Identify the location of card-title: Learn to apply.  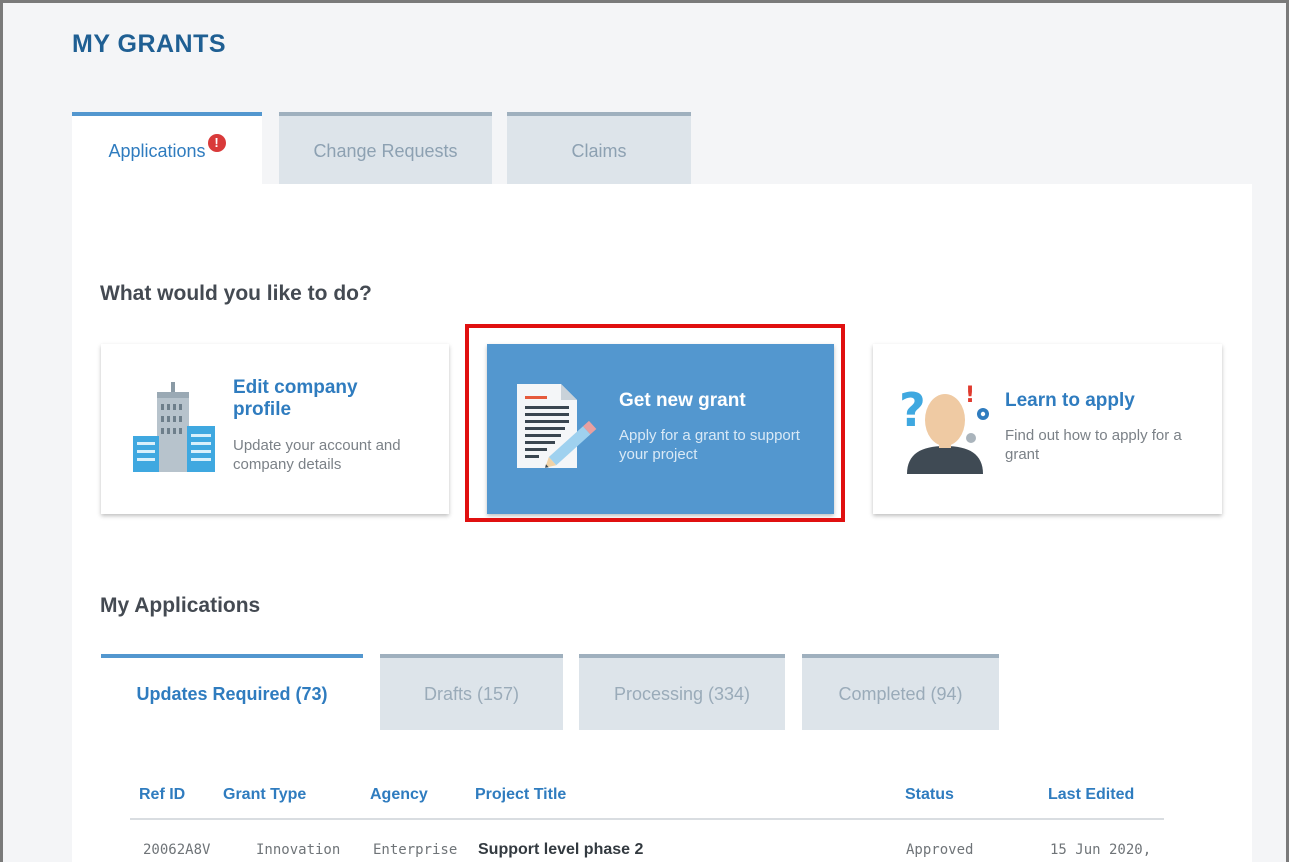
(1070, 400).